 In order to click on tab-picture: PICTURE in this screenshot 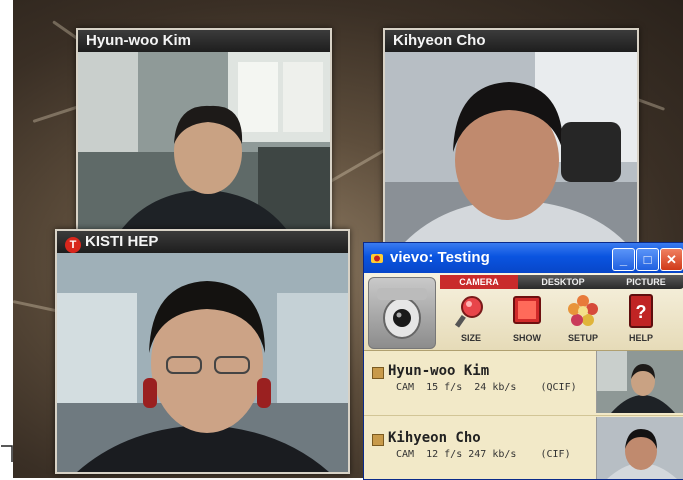, I will do `click(645, 282)`.